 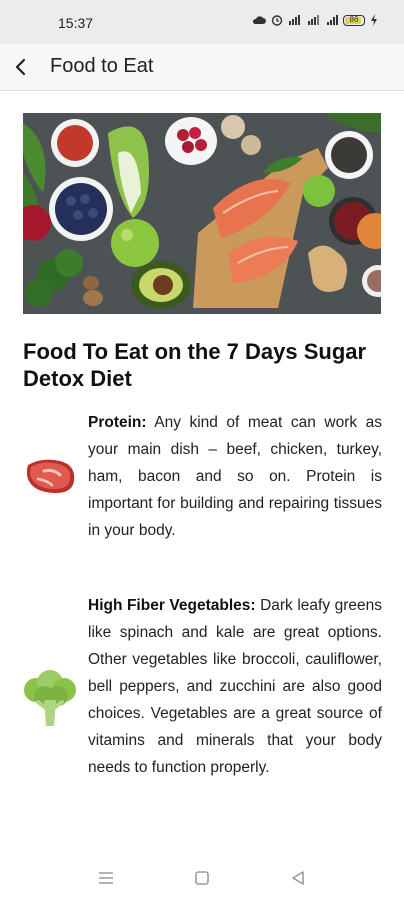 What do you see at coordinates (259, 20) in the screenshot?
I see `cloud-icon` at bounding box center [259, 20].